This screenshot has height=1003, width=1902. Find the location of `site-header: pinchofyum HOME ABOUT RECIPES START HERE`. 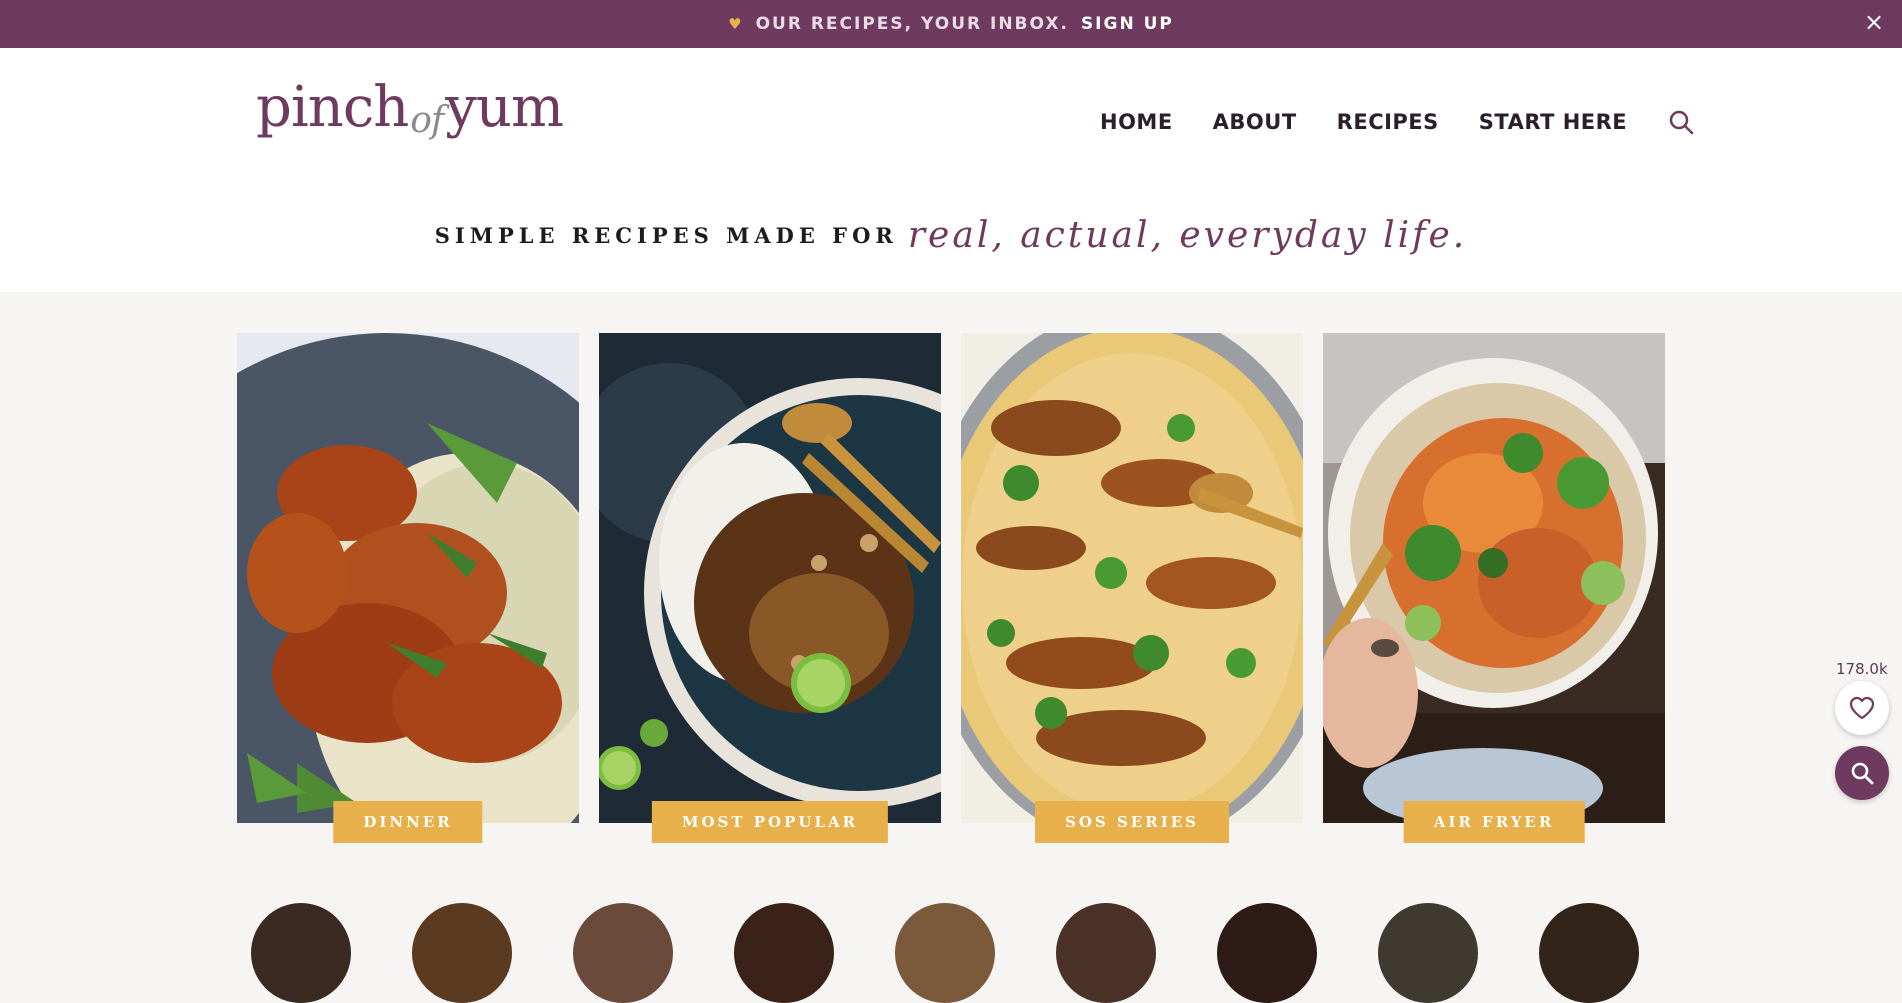

site-header: pinchofyum HOME ABOUT RECIPES START HERE is located at coordinates (951, 113).